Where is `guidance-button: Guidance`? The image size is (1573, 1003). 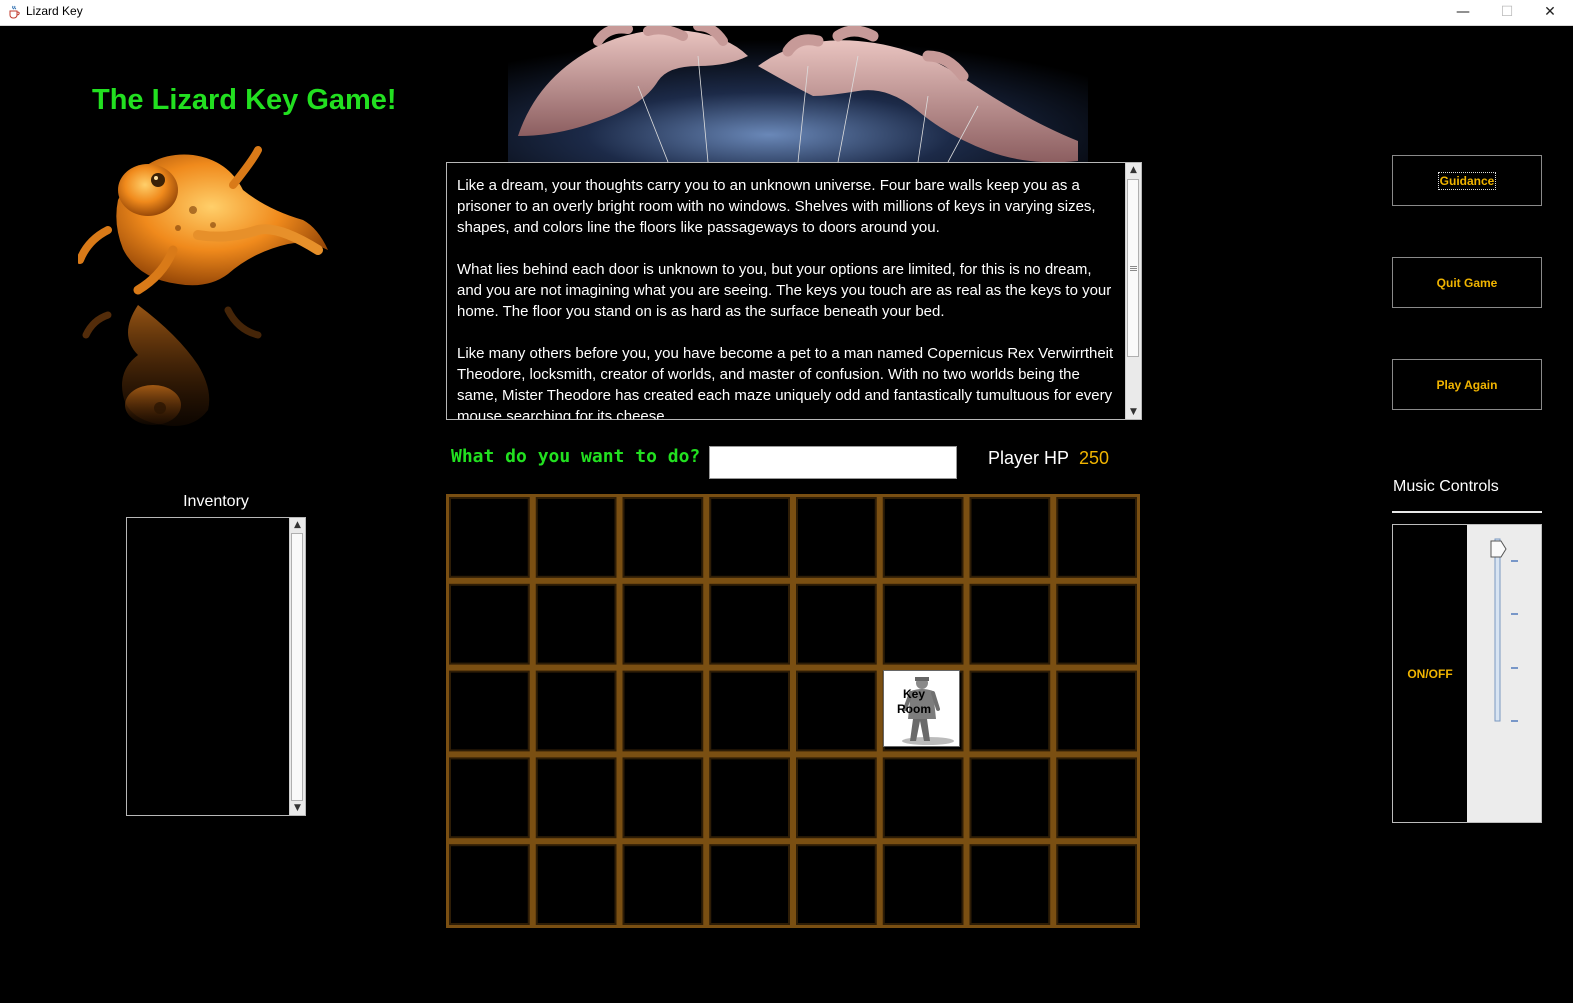 guidance-button: Guidance is located at coordinates (1467, 180).